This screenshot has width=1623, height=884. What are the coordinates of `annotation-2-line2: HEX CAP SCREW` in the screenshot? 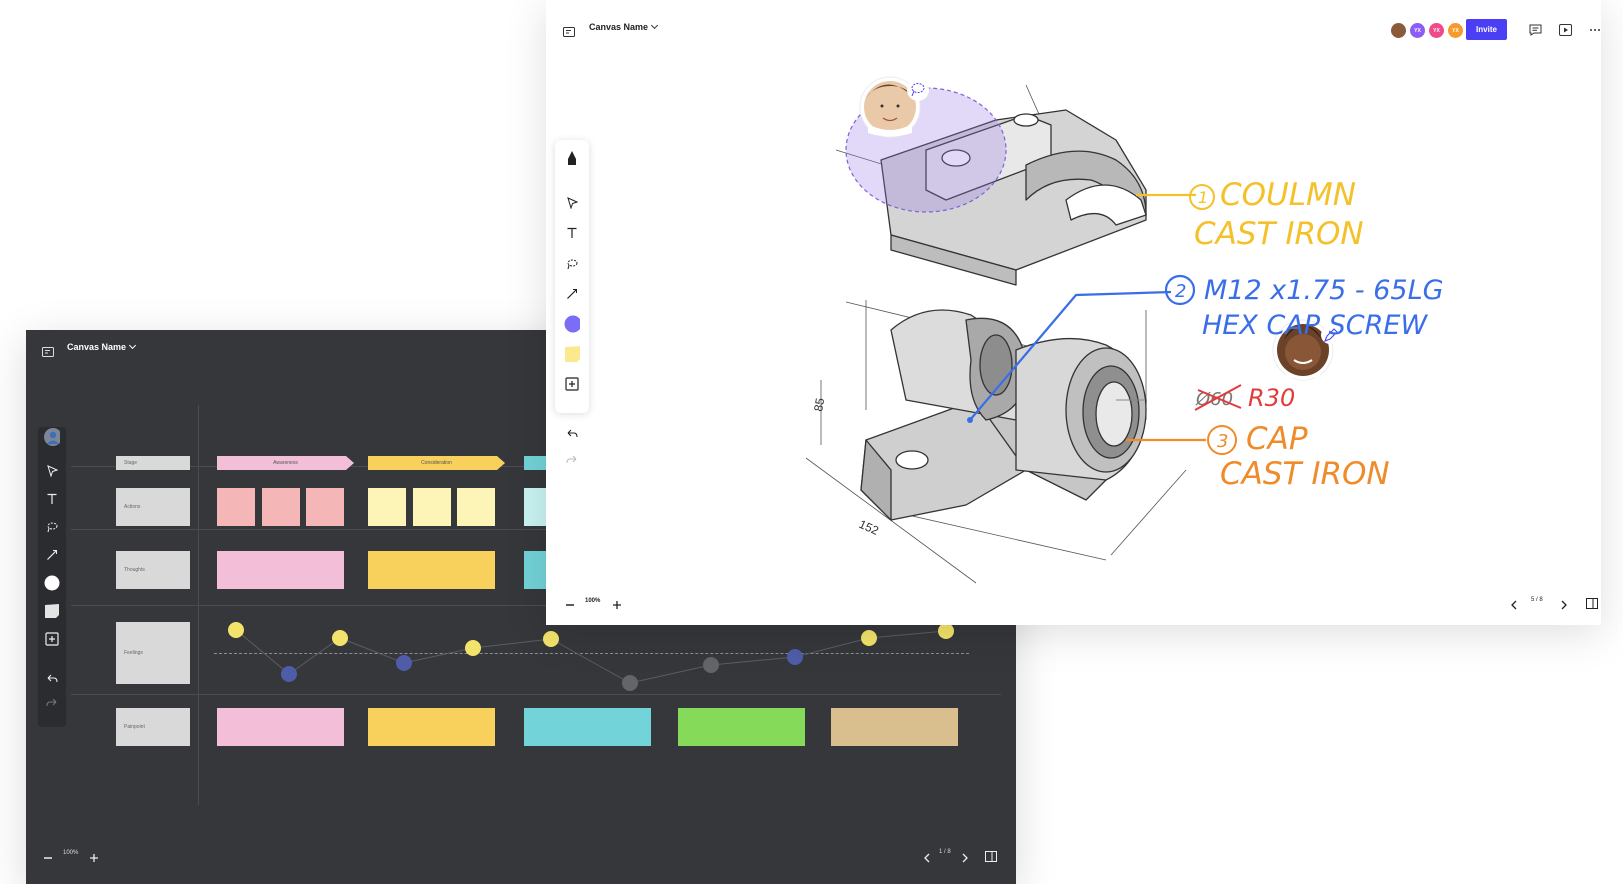 It's located at (1315, 325).